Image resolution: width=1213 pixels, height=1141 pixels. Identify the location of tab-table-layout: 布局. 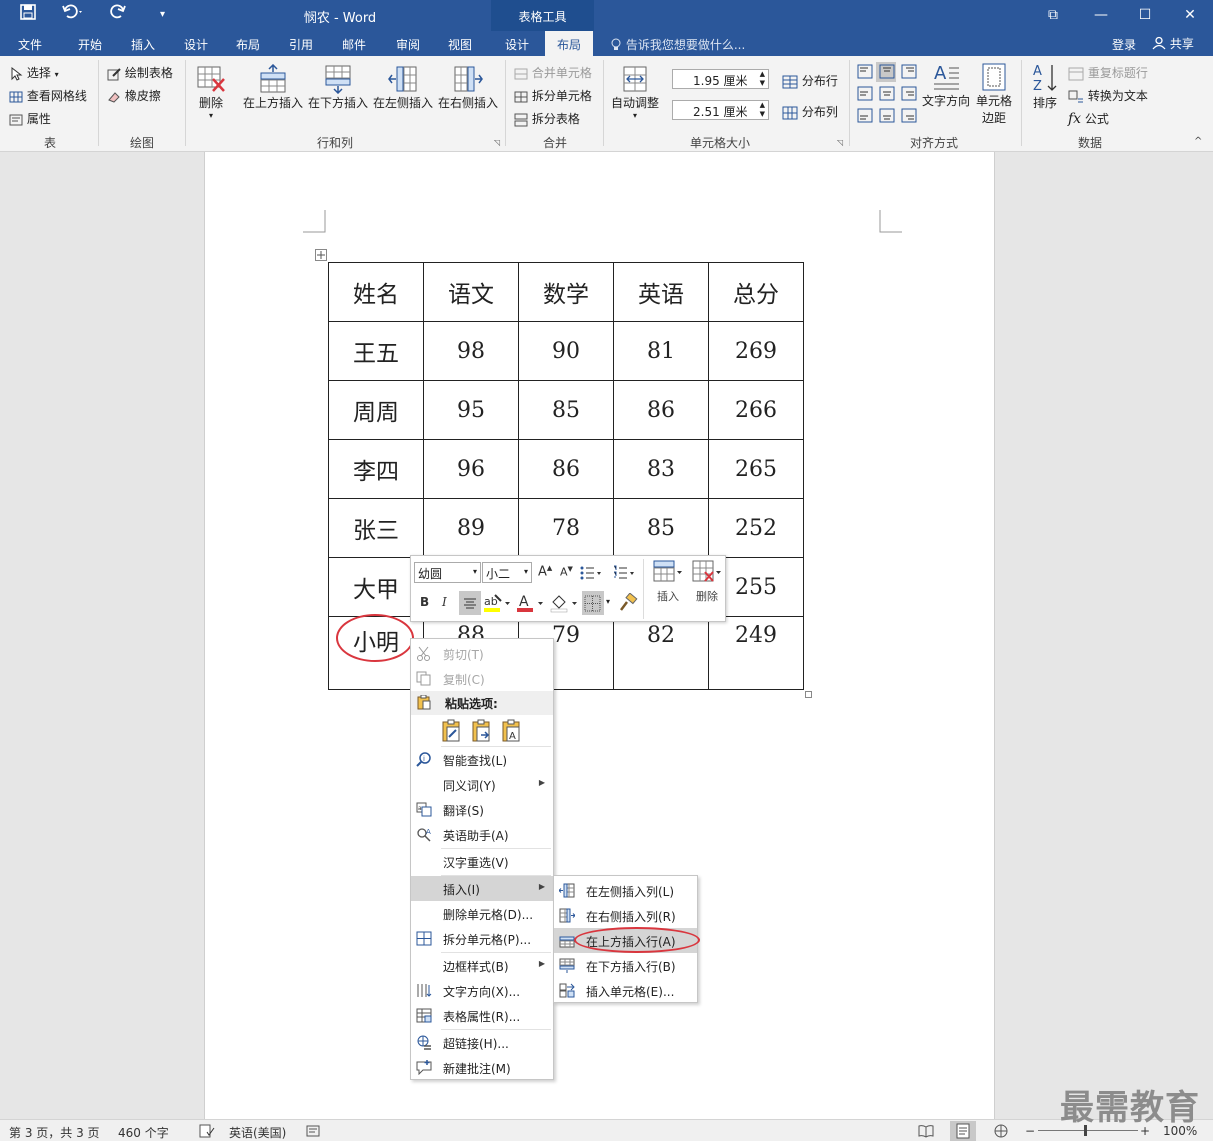
(569, 43).